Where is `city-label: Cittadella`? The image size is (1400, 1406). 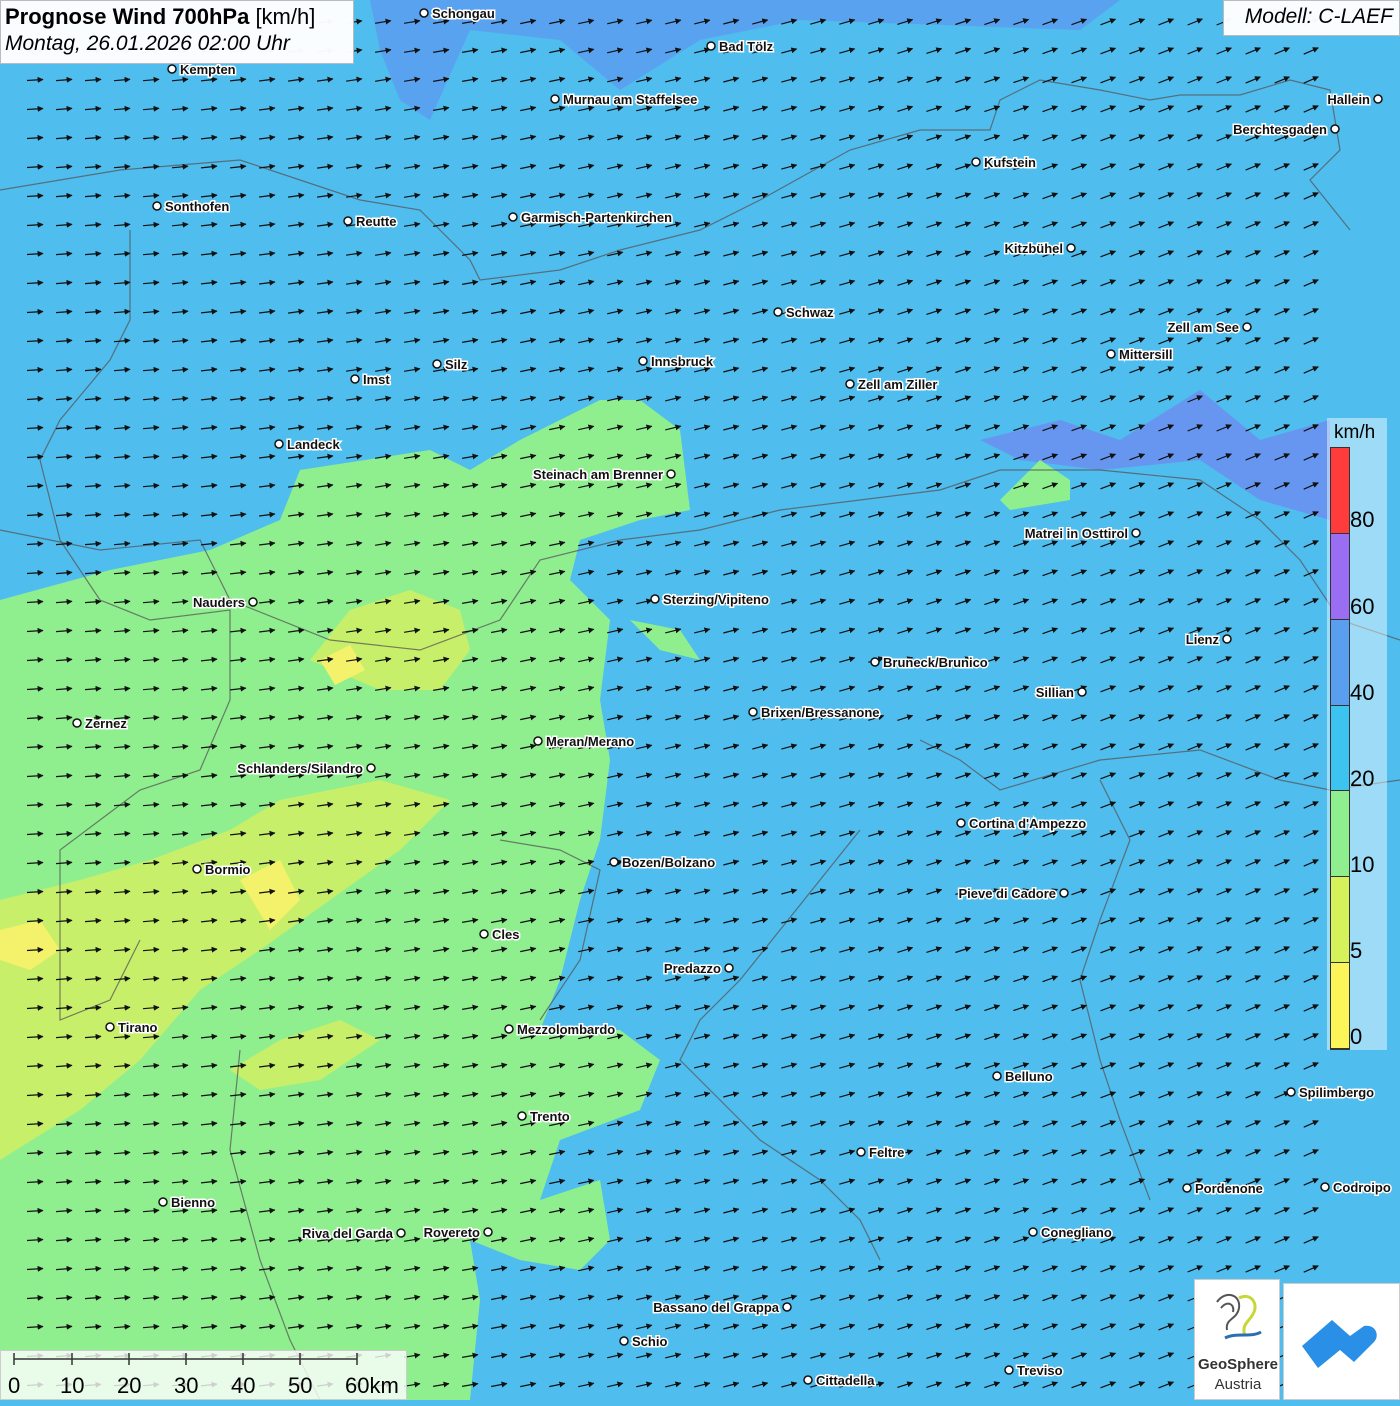
city-label: Cittadella is located at coordinates (845, 1380).